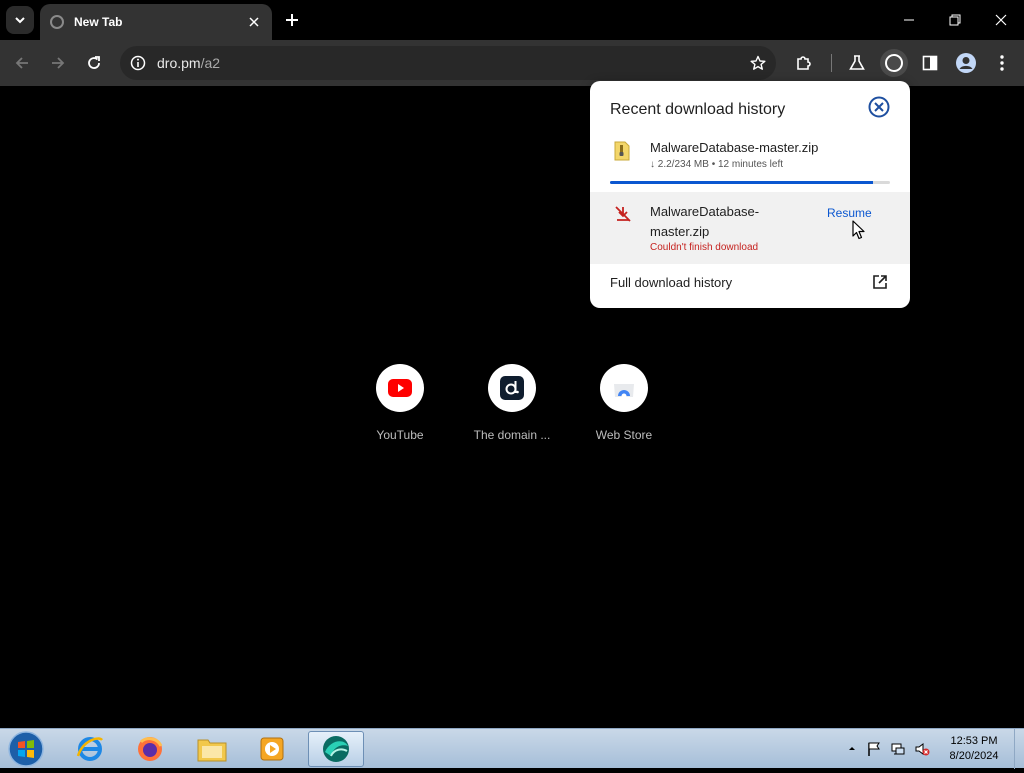 The image size is (1024, 773). I want to click on download-failed-icon, so click(623, 214).